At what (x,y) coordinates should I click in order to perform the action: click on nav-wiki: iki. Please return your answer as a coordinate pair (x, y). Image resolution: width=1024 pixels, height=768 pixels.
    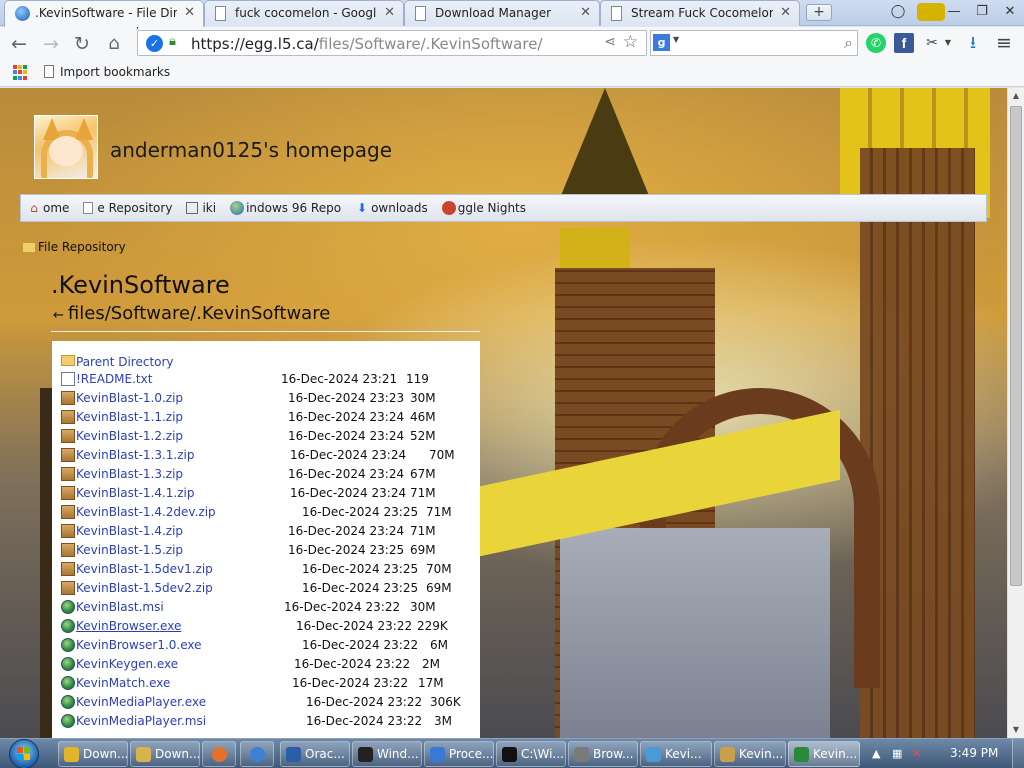
    Looking at the image, I should click on (201, 208).